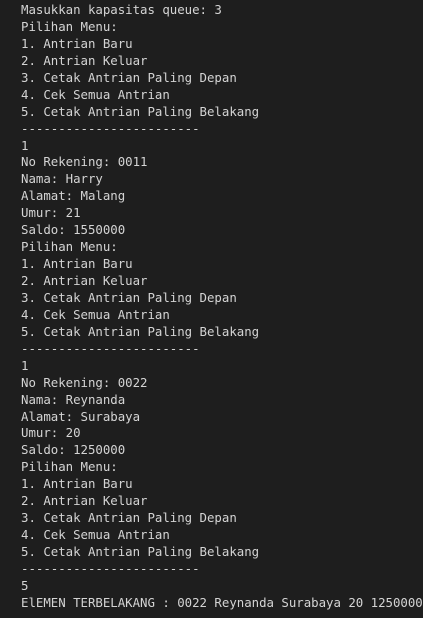 The height and width of the screenshot is (618, 423). I want to click on terminal-line: Umur: 20, so click(51, 433).